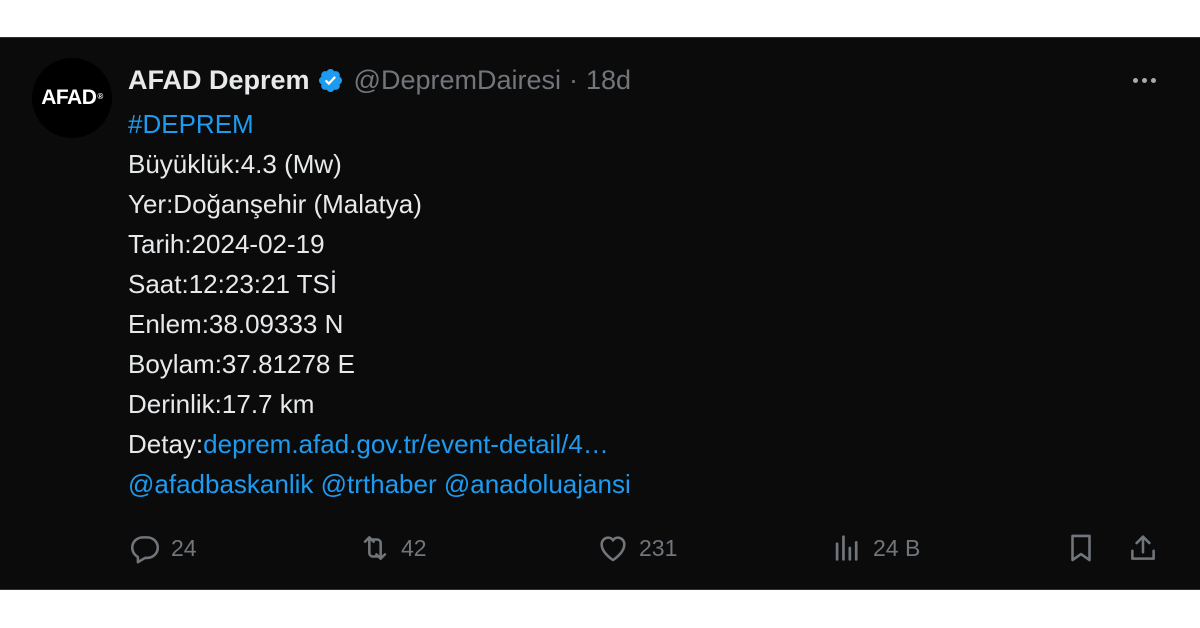  I want to click on bookmark-button, so click(1085, 548).